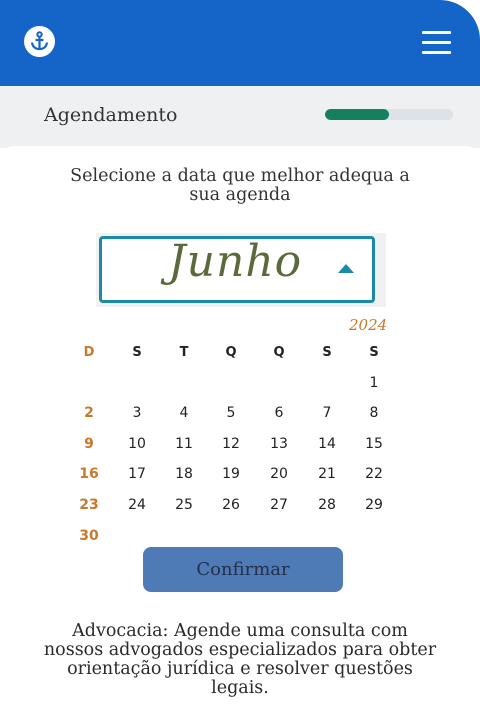 The width and height of the screenshot is (480, 718). Describe the element at coordinates (279, 474) in the screenshot. I see `calendar-day: 20` at that location.